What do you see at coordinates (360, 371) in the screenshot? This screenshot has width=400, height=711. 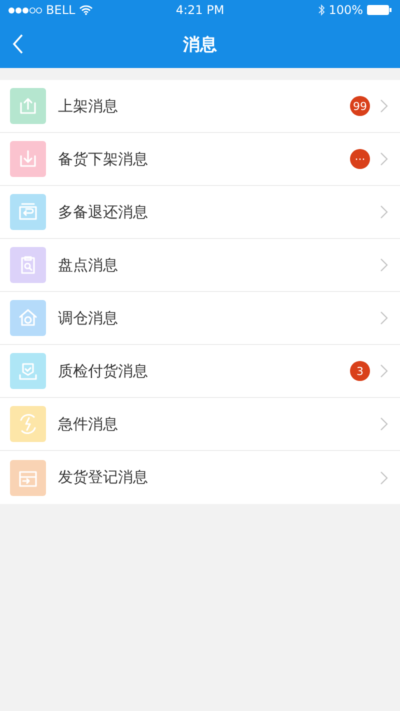 I see `unread-count: 3` at bounding box center [360, 371].